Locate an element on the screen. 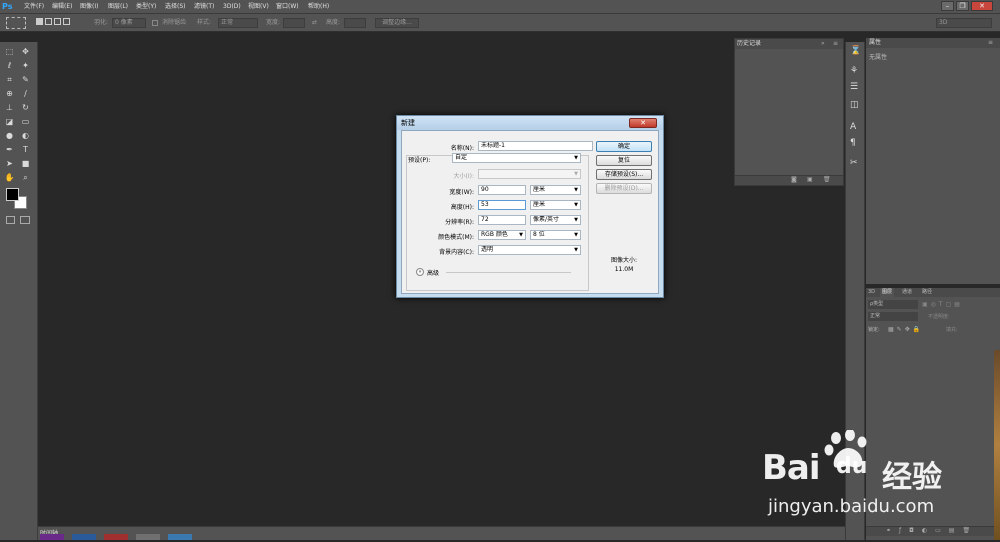  dodge-tool-icon: ◐ is located at coordinates (25, 135).